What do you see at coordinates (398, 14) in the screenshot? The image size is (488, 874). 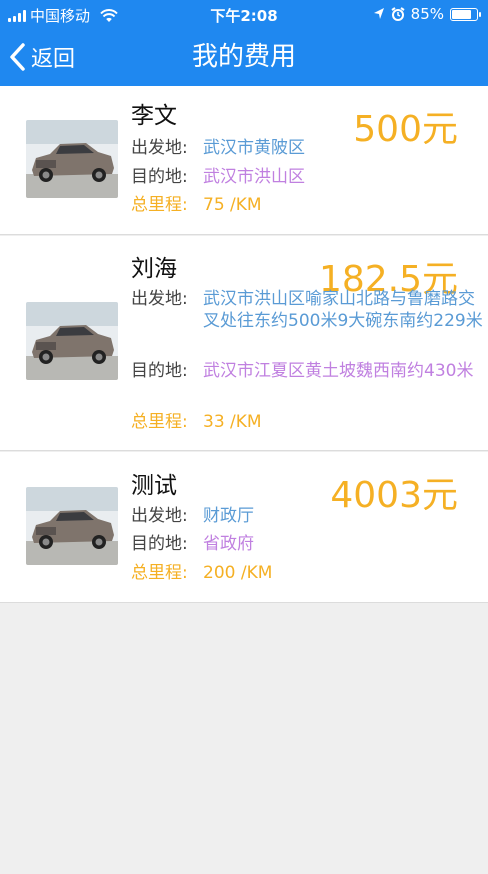 I see `alarm-icon` at bounding box center [398, 14].